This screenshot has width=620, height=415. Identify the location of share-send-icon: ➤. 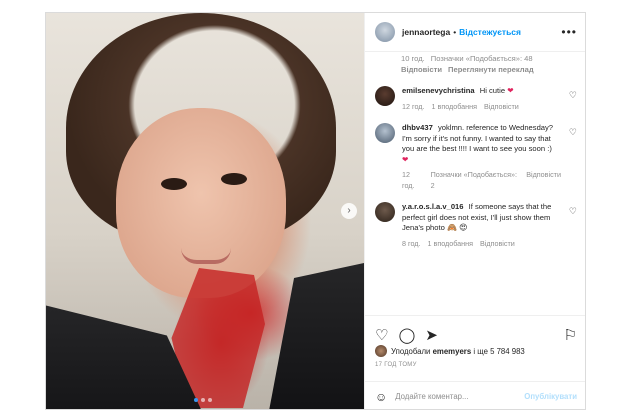
(431, 335).